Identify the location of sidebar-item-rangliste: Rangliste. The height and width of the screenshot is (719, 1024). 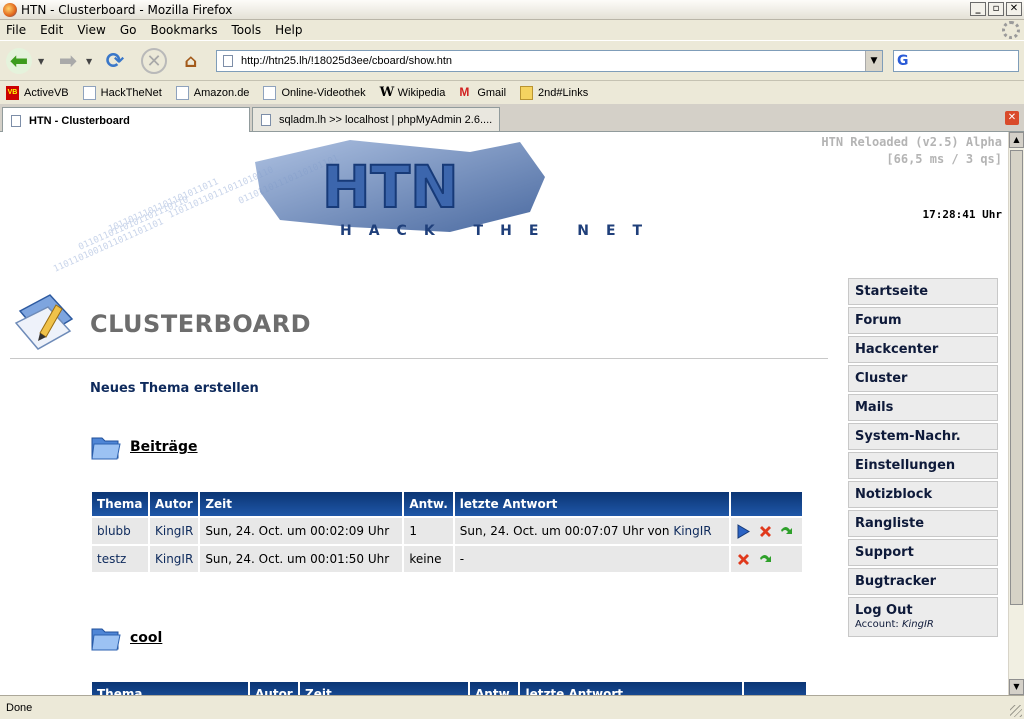
(923, 523).